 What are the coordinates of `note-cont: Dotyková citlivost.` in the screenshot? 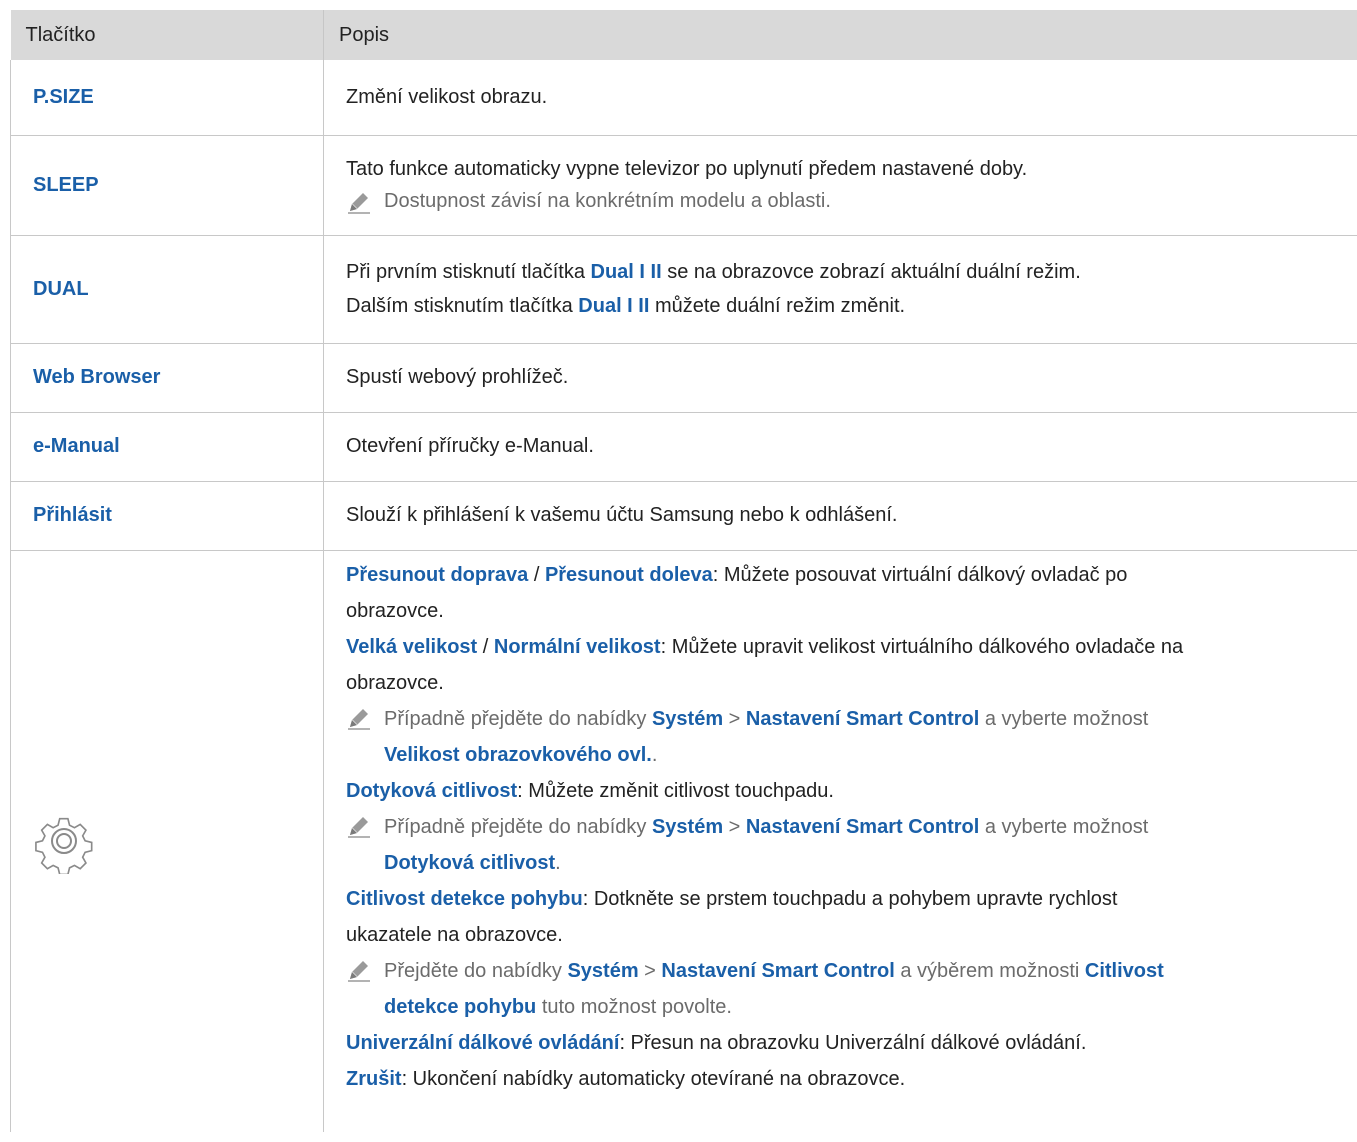 It's located at (472, 862).